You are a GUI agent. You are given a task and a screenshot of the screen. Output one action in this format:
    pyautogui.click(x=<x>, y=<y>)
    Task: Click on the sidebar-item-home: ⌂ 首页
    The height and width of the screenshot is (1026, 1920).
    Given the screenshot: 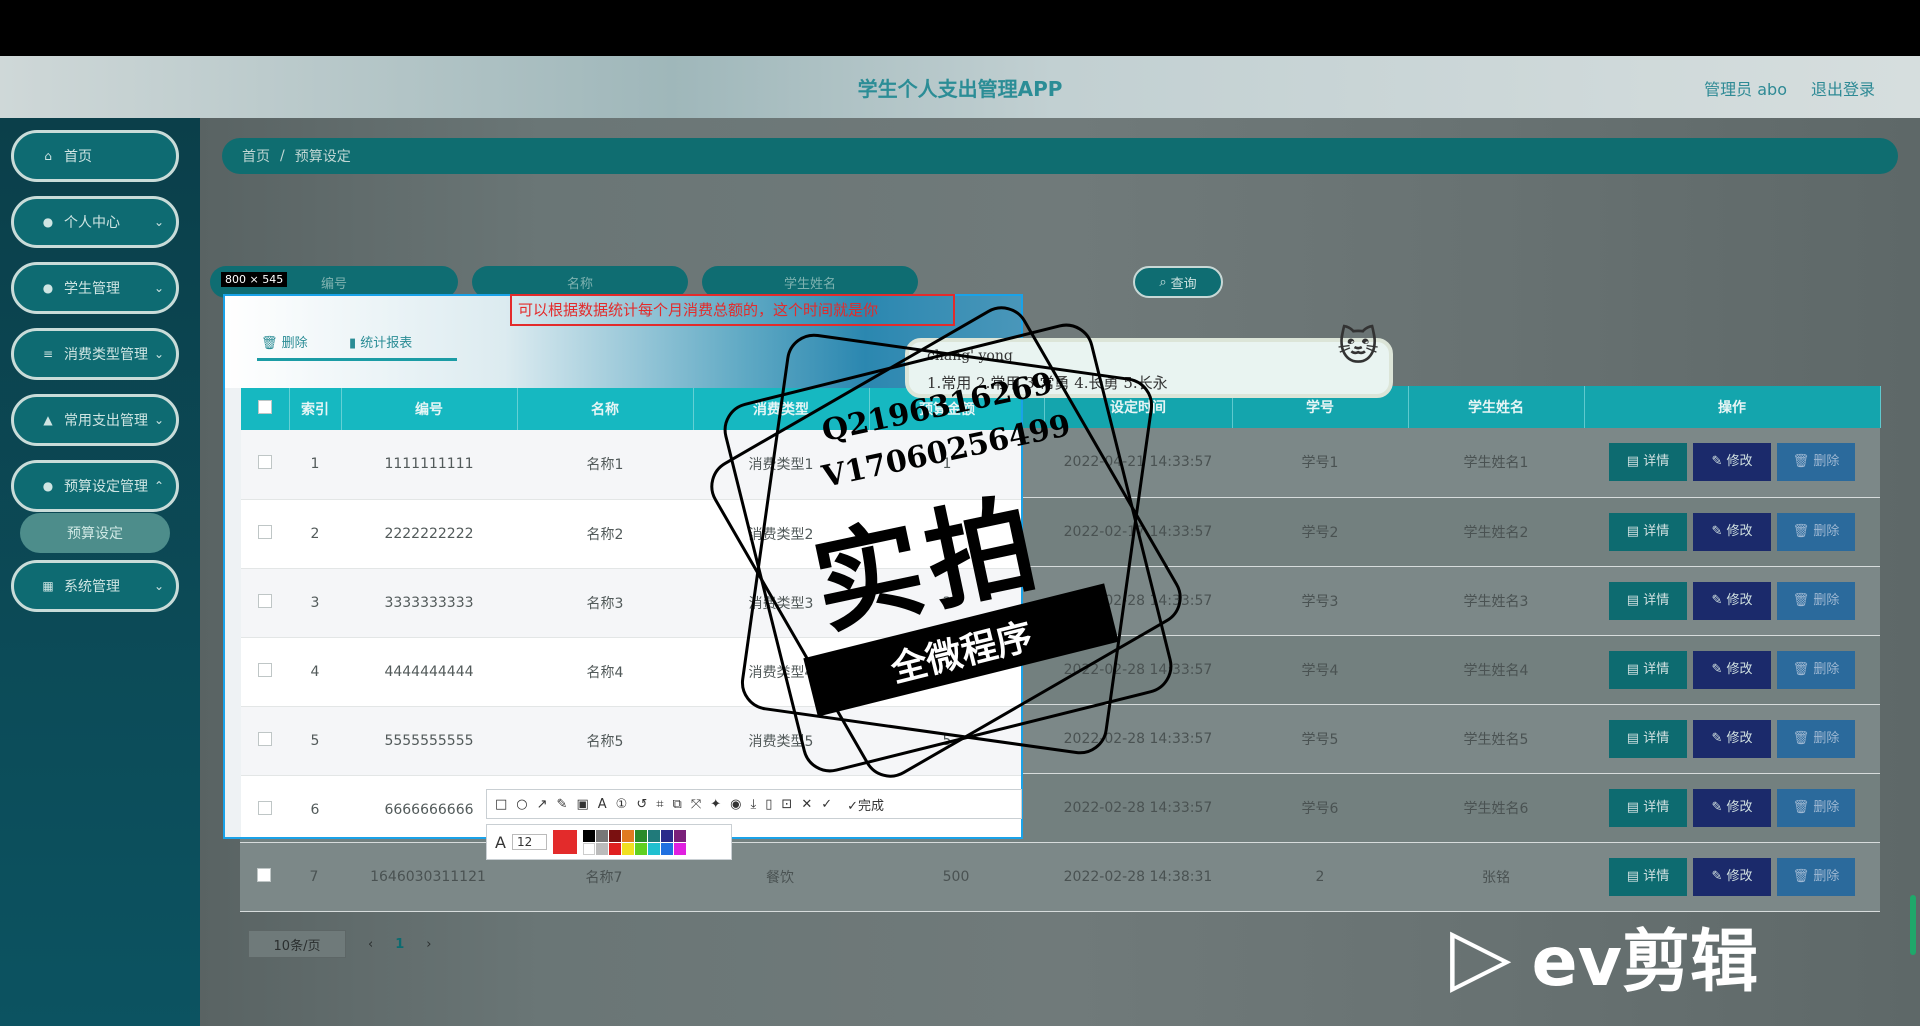 What is the action you would take?
    pyautogui.click(x=95, y=156)
    